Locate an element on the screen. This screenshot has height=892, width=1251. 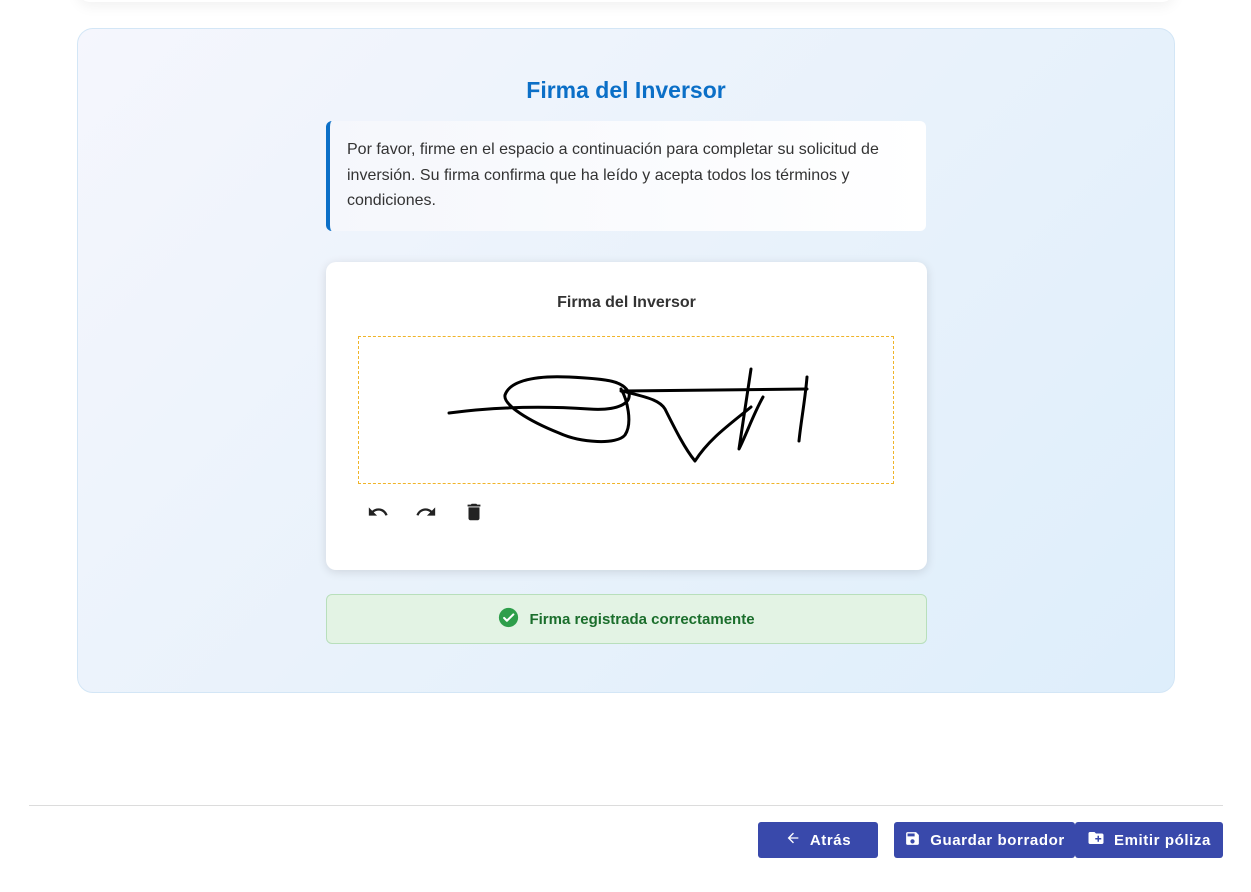
back-label: Atrás is located at coordinates (830, 840).